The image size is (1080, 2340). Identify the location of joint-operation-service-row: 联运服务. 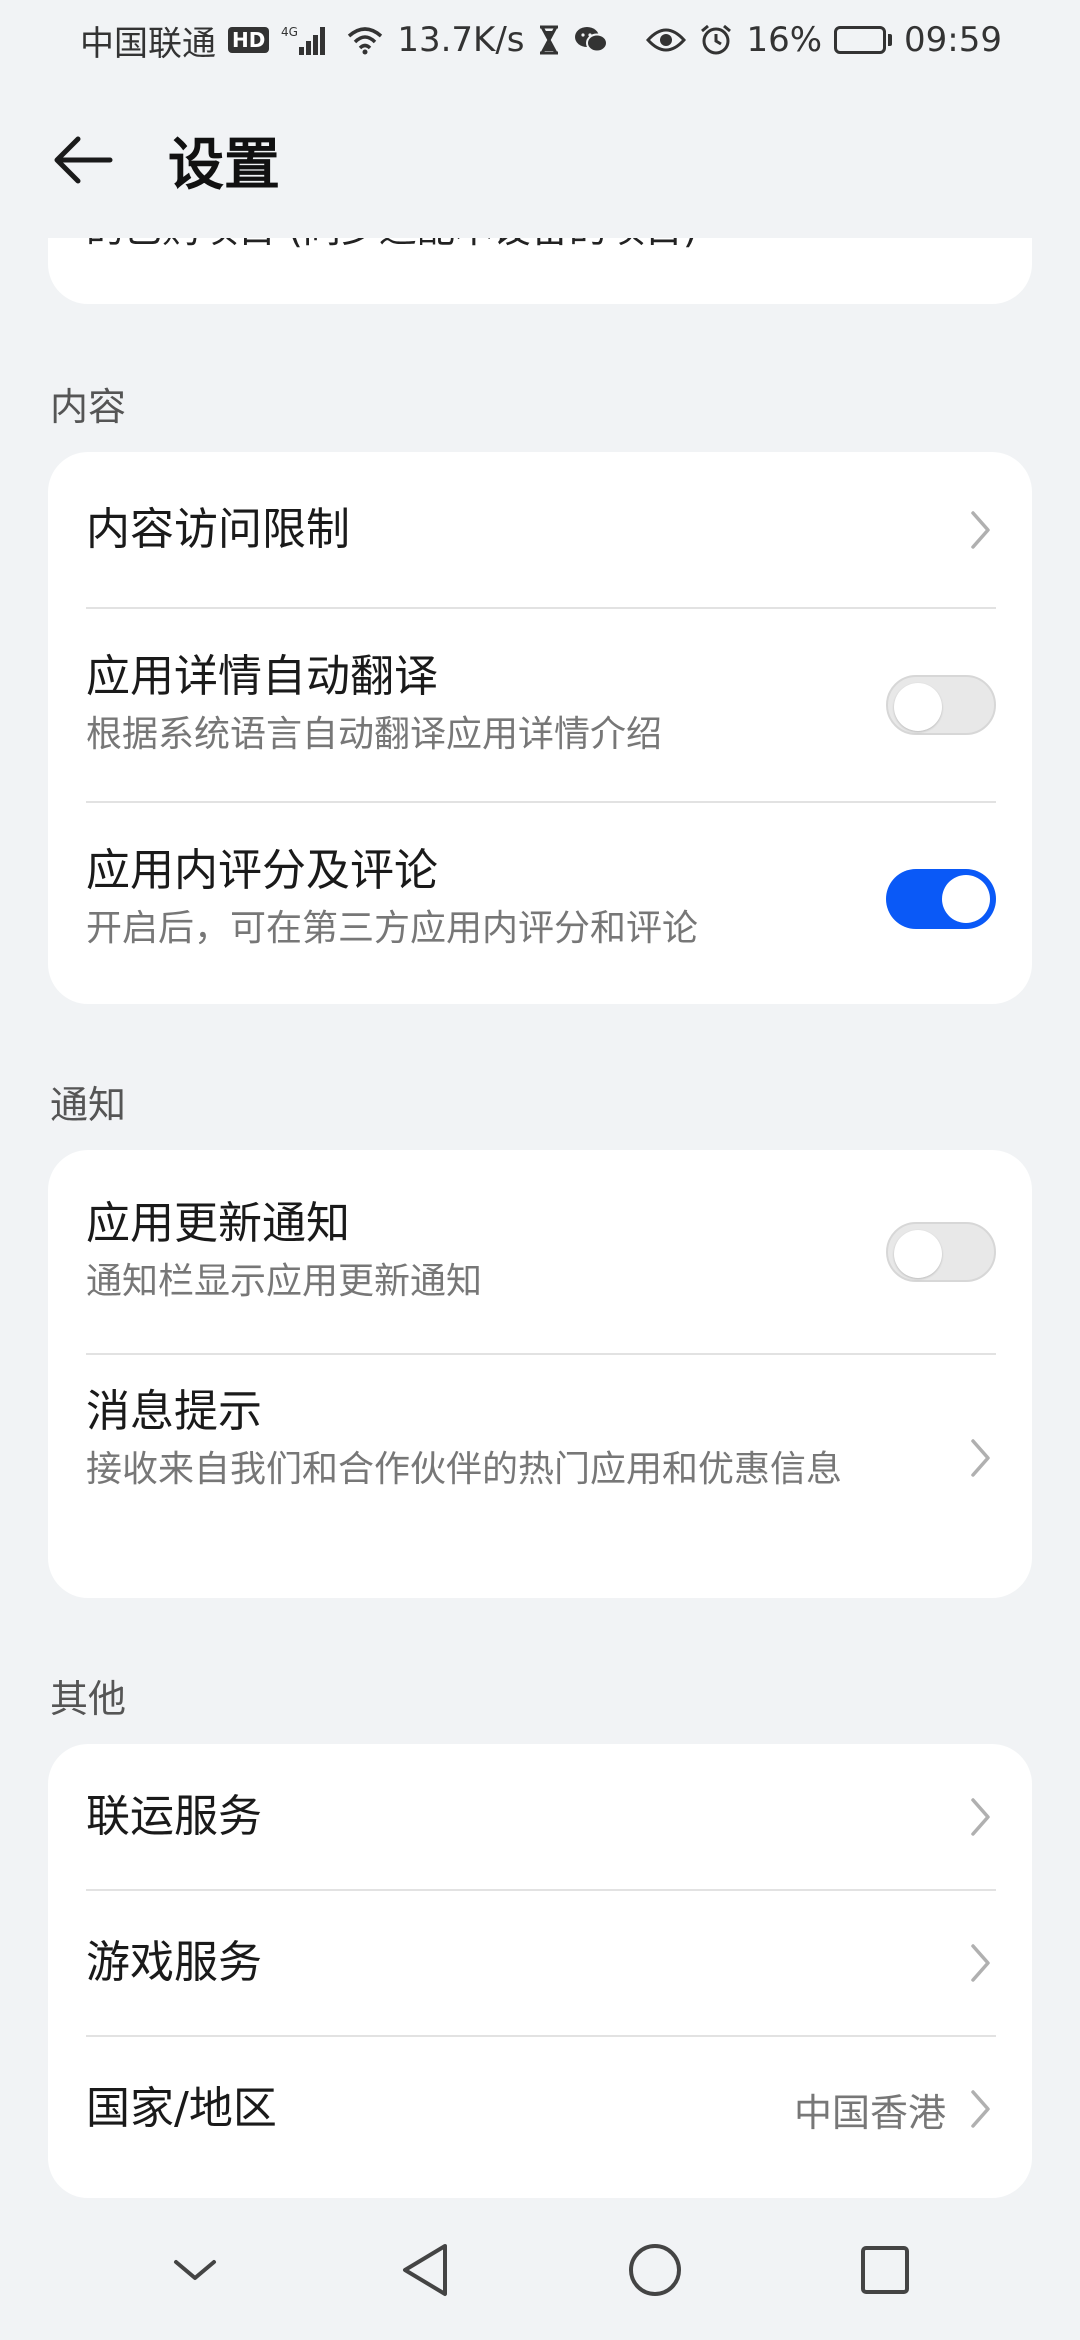
(540, 1817).